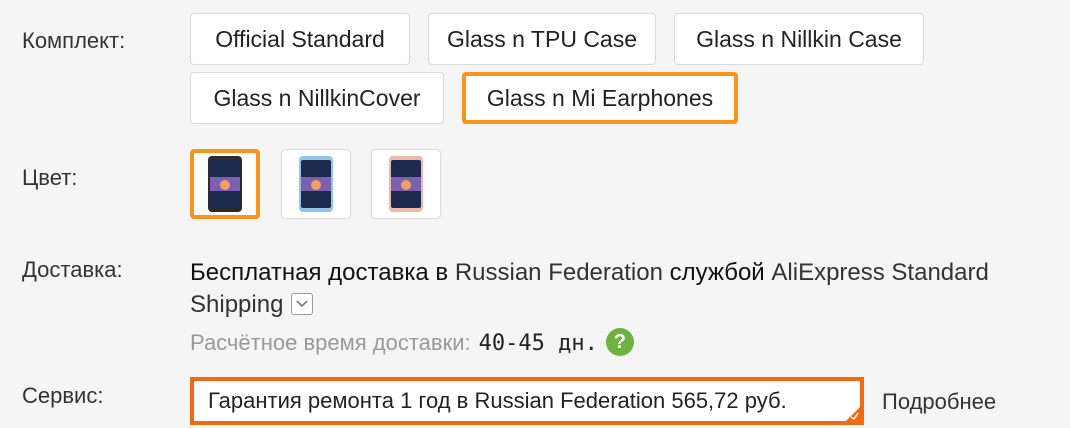 Image resolution: width=1070 pixels, height=428 pixels. I want to click on delivery-label: Доставка:, so click(72, 269).